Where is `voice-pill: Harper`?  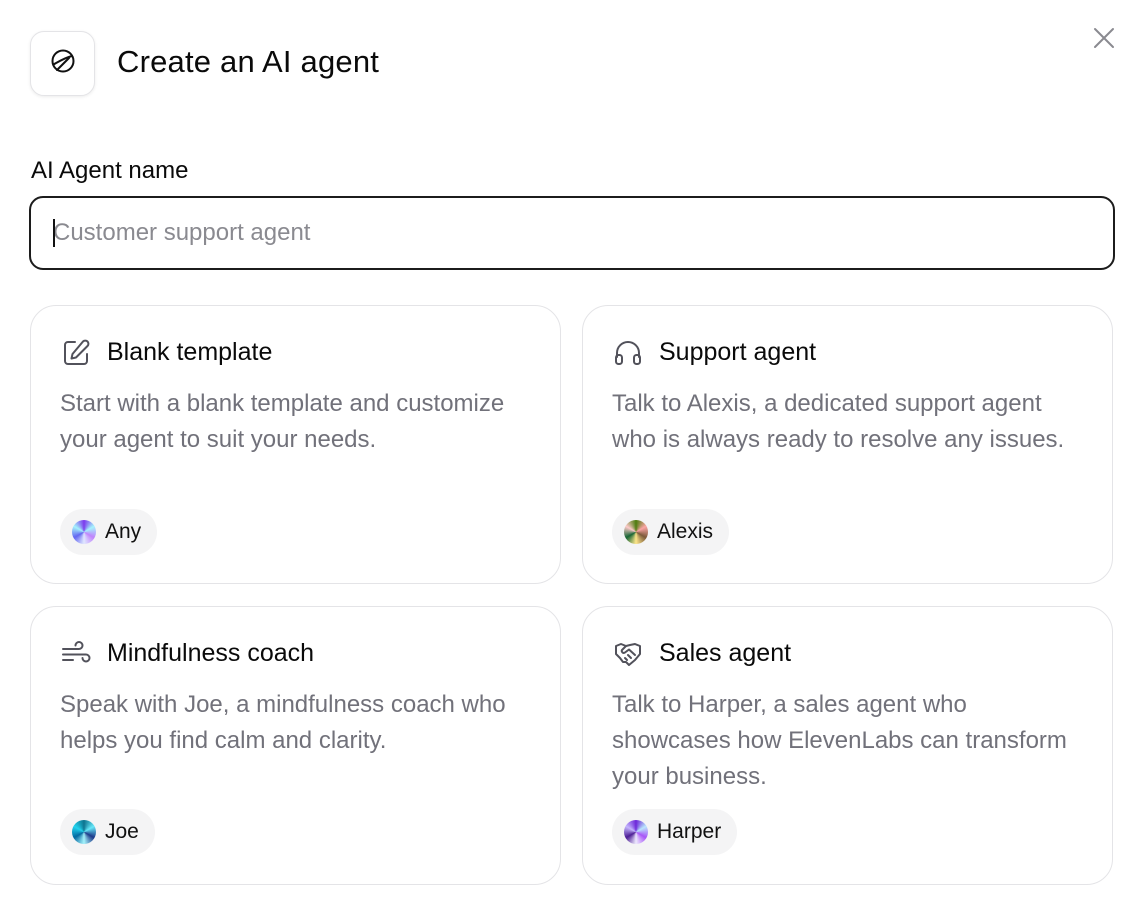 voice-pill: Harper is located at coordinates (675, 832).